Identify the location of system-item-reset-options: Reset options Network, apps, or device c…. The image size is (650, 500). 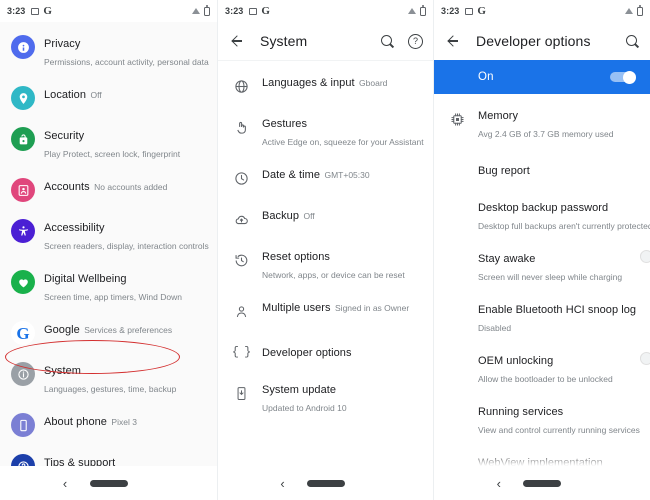
(325, 264).